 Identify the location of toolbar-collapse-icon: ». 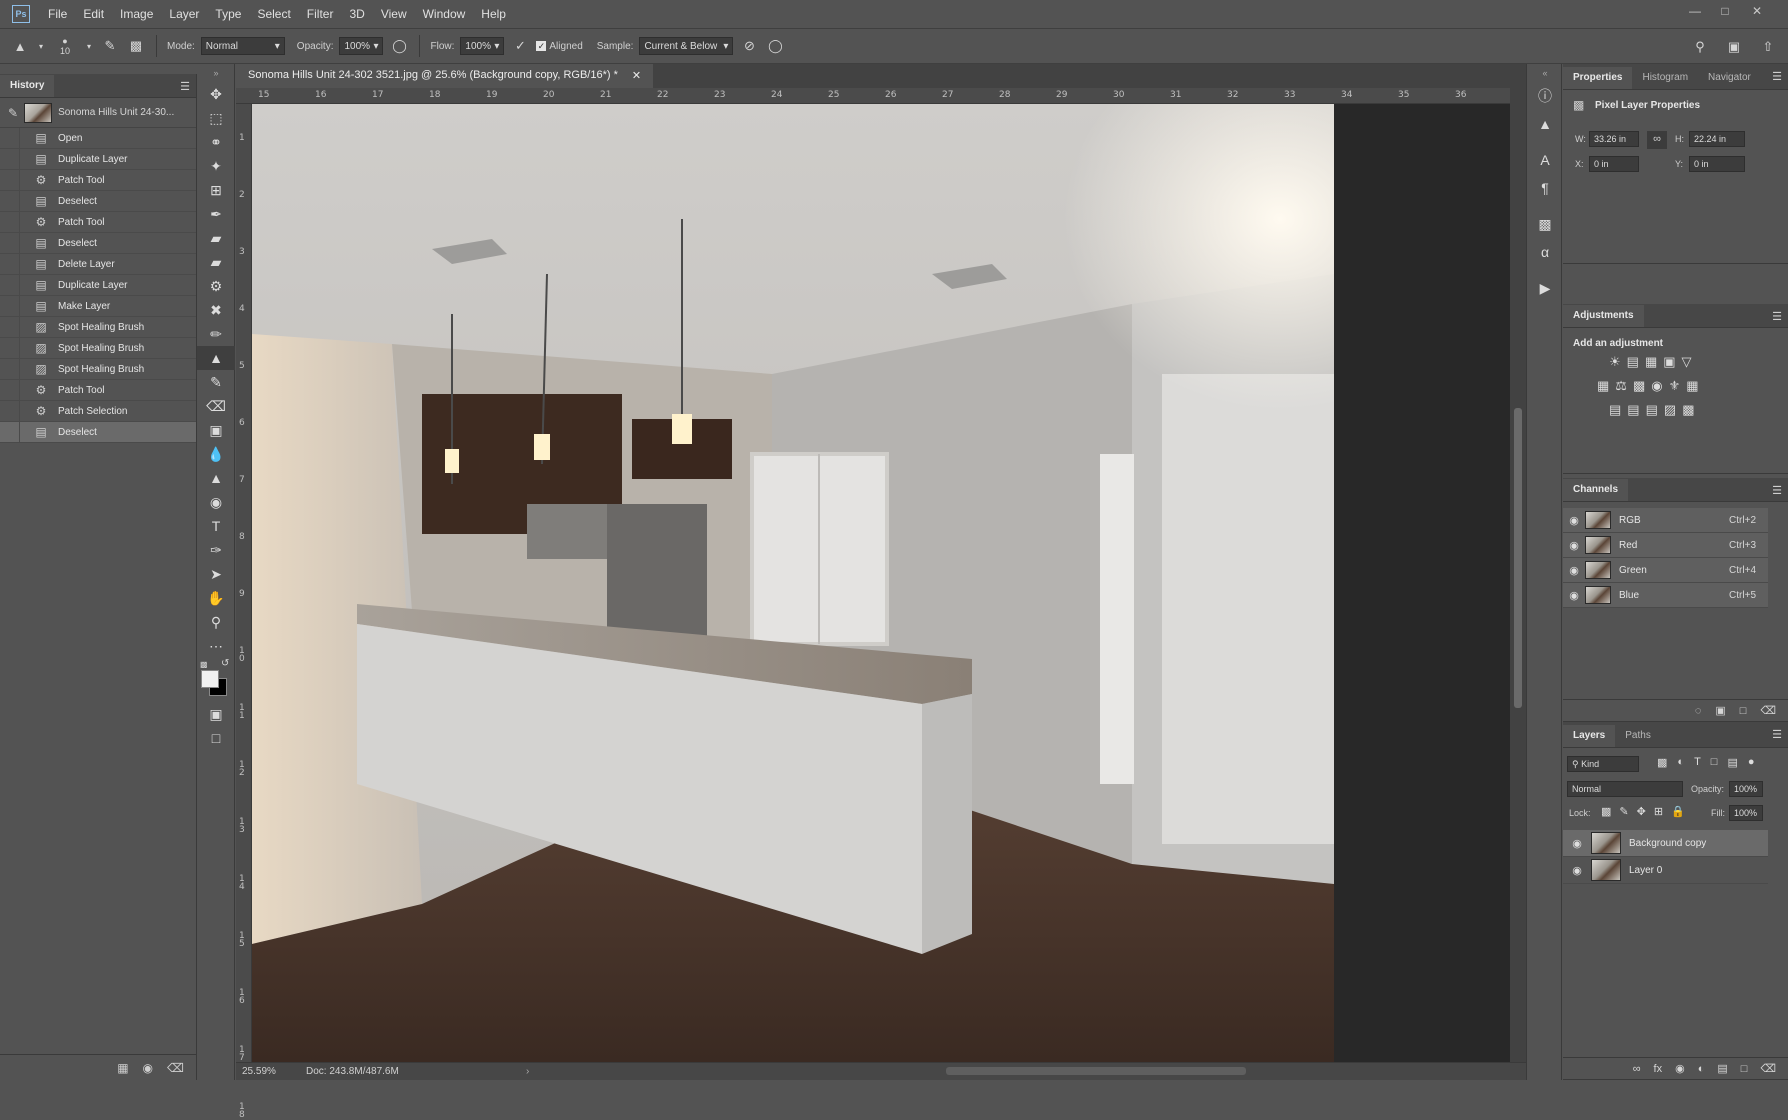
(216, 73).